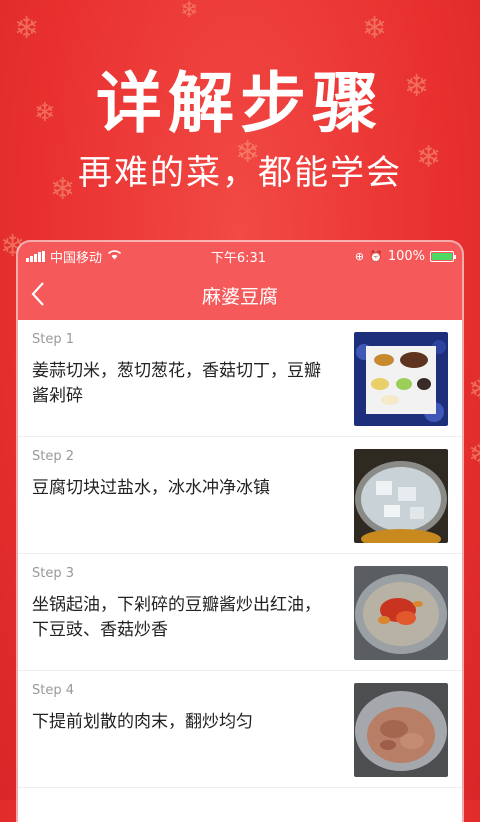  I want to click on list-item: Step 2 豆腐切块过盐水，冰水冲净冰镇, so click(240, 495).